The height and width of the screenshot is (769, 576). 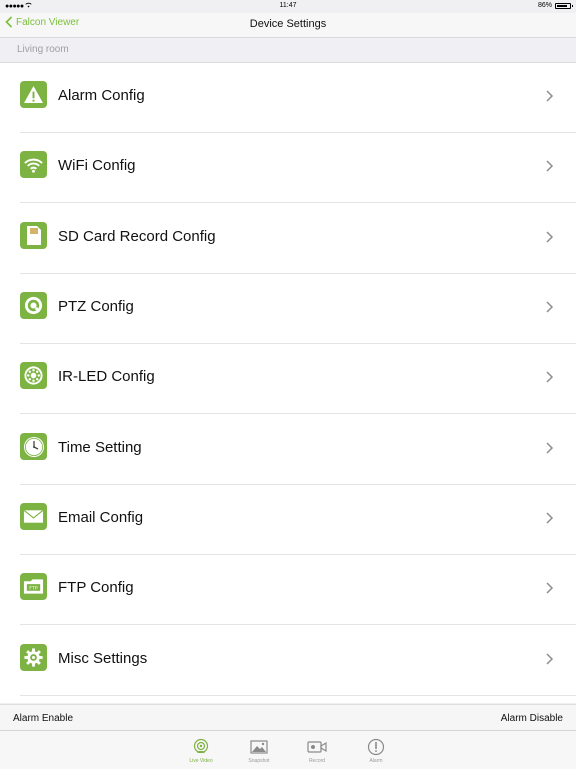 I want to click on battery-percent: 86%, so click(x=544, y=5).